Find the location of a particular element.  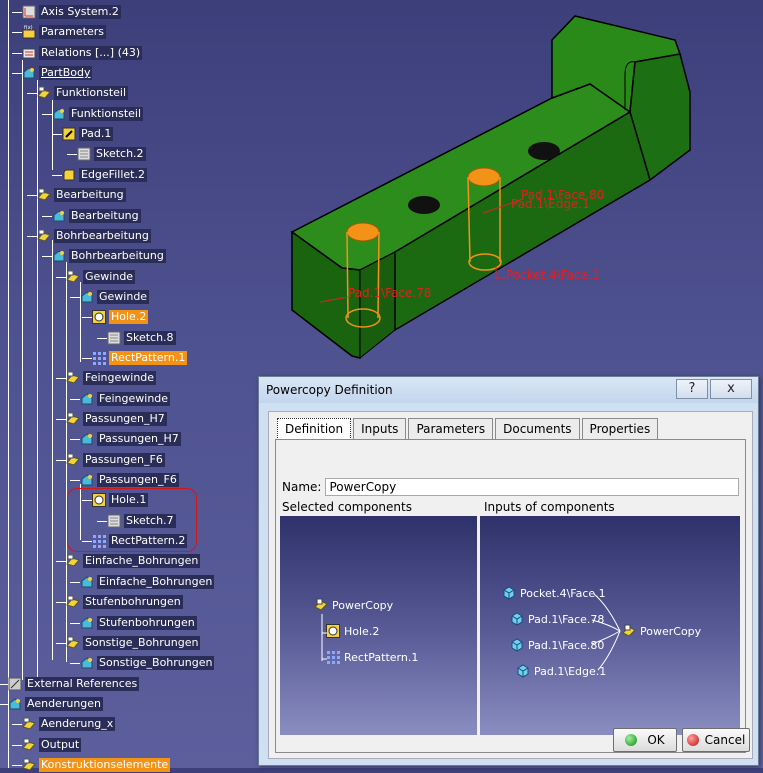

tree-node: Output is located at coordinates (52, 745).